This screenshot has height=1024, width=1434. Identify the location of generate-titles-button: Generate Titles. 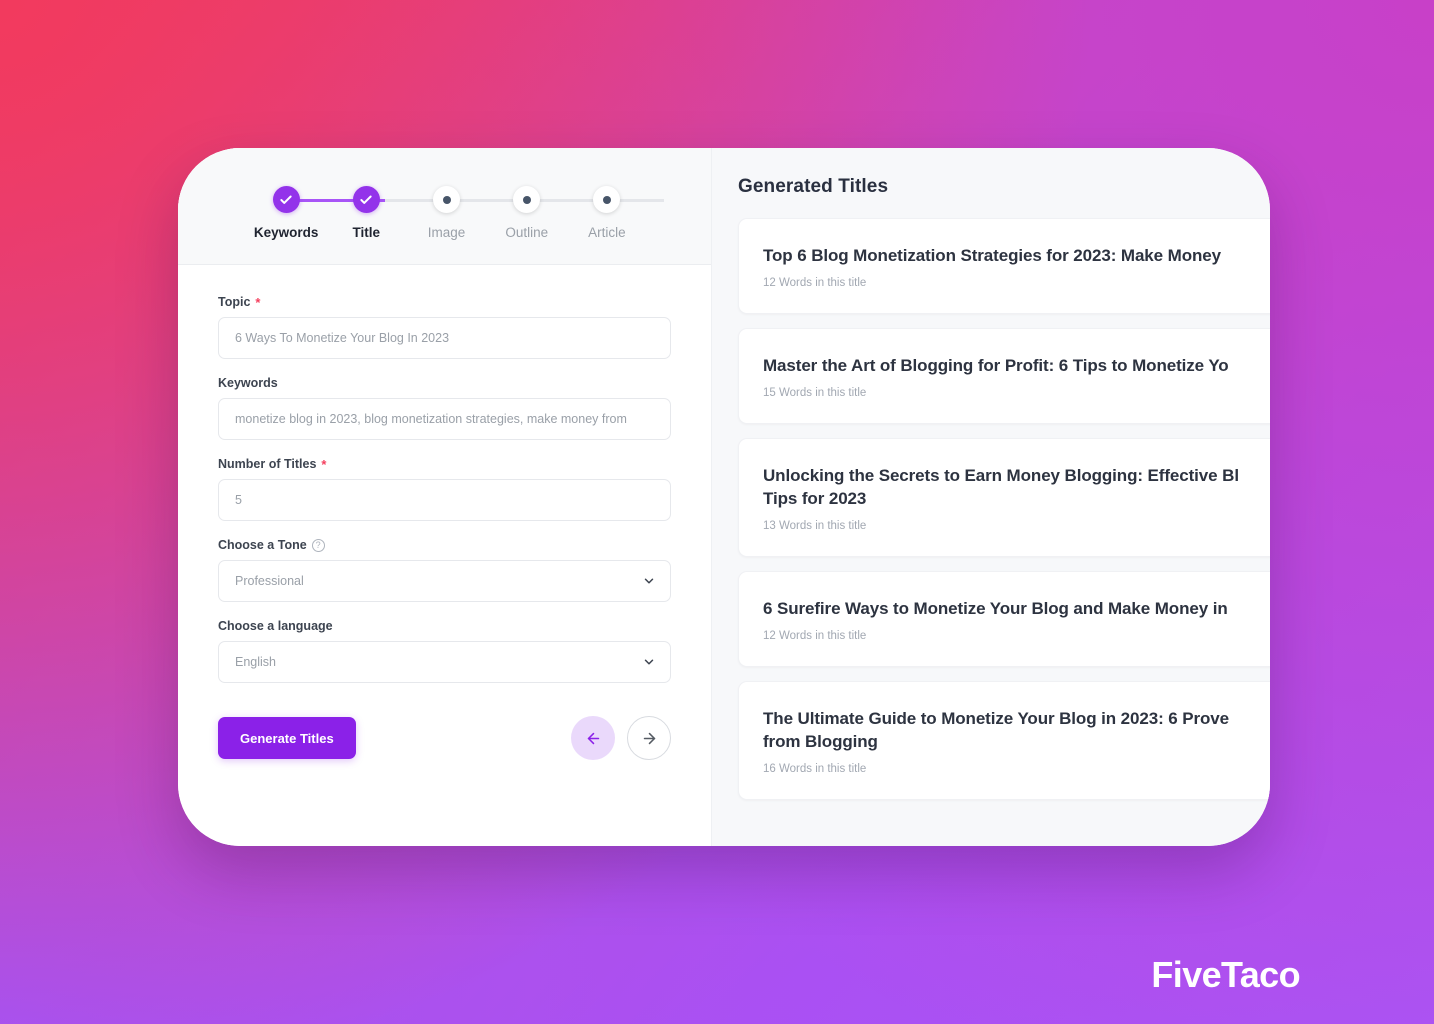
(287, 738).